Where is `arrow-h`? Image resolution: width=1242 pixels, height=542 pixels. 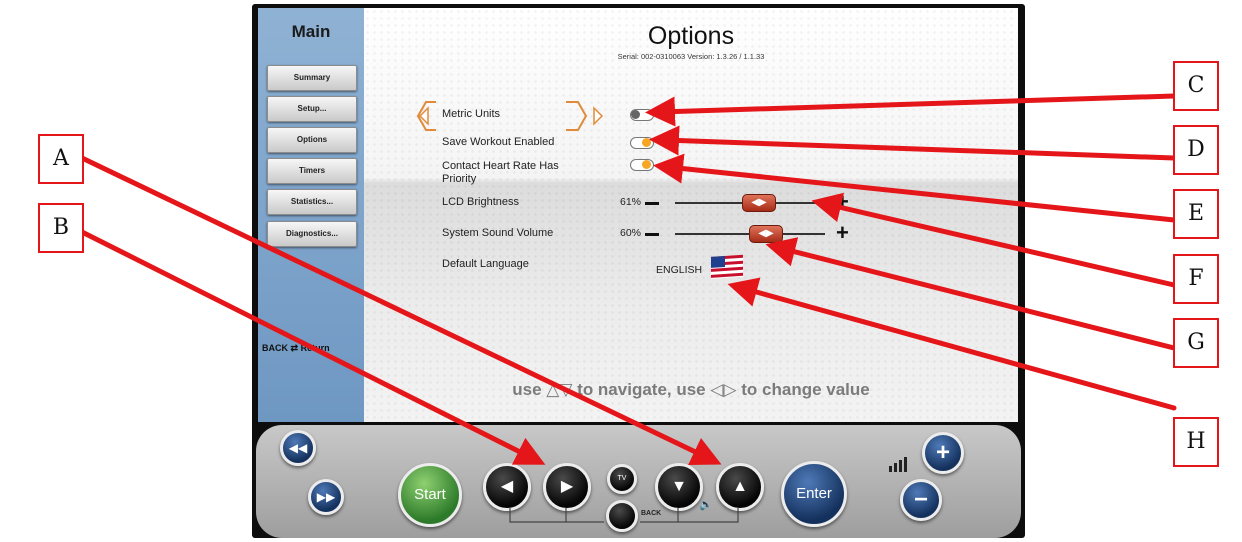 arrow-h is located at coordinates (952, 344).